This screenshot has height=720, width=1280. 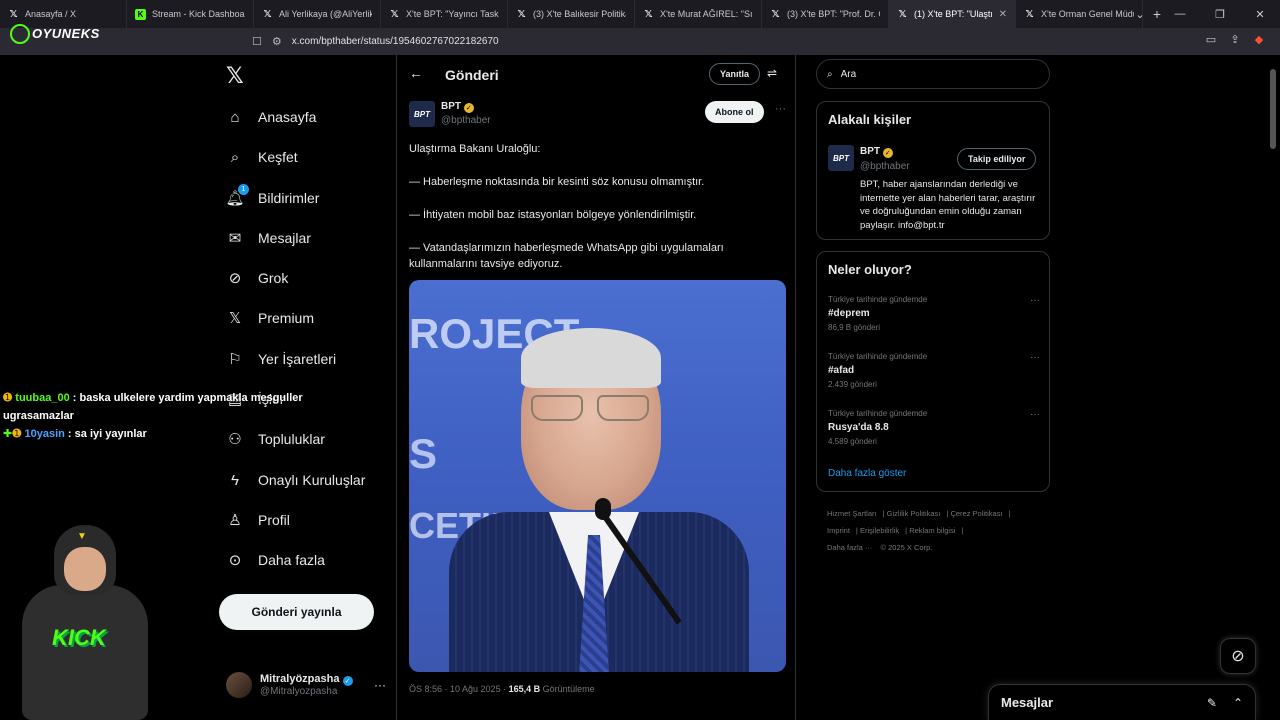 I want to click on restore-icon: ❐, so click(x=1220, y=14).